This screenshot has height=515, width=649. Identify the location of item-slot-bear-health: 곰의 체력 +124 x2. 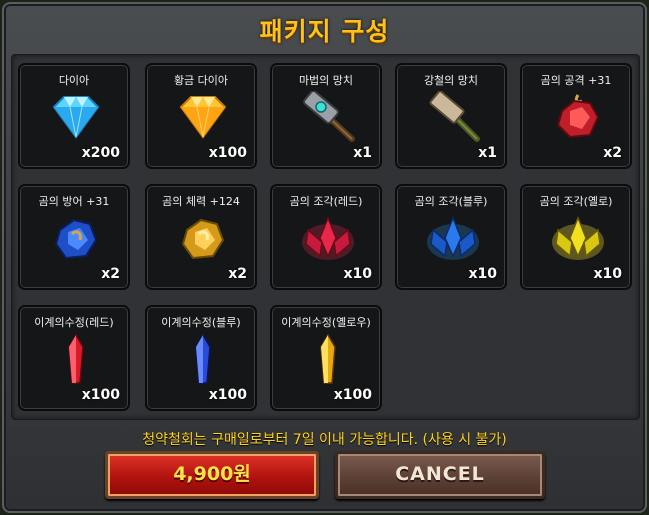
(201, 237).